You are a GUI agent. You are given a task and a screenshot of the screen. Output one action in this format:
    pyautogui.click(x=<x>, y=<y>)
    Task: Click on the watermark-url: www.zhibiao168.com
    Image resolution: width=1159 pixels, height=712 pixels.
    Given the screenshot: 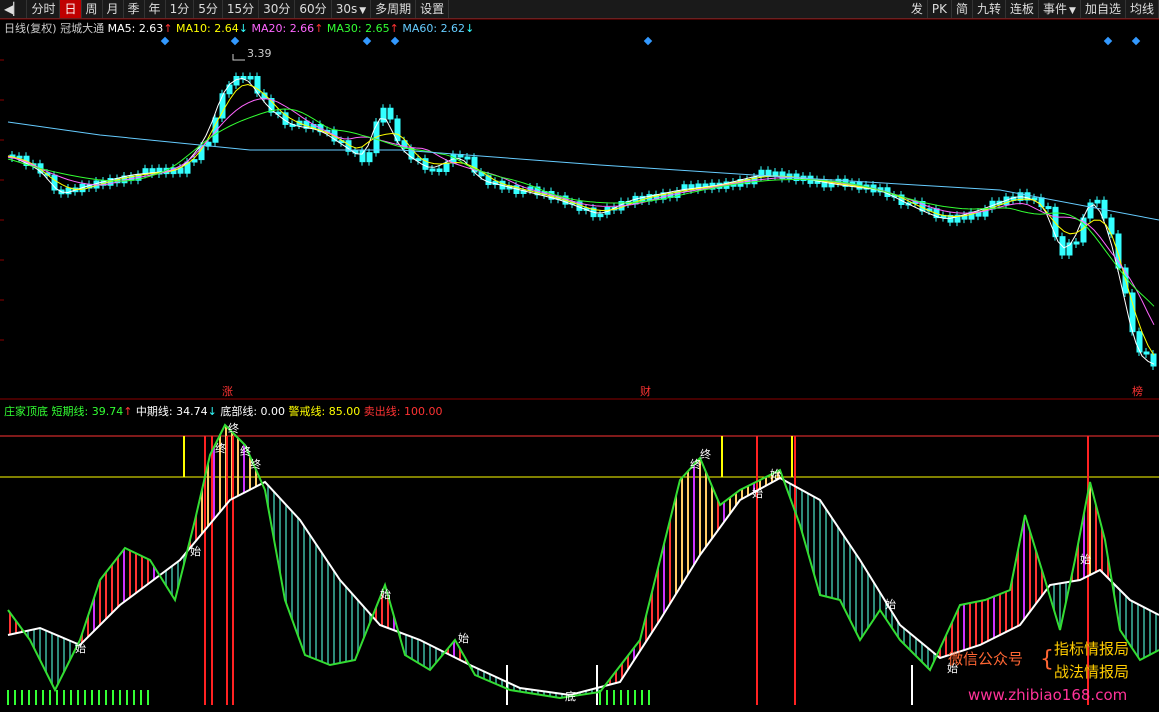 What is the action you would take?
    pyautogui.click(x=1048, y=695)
    